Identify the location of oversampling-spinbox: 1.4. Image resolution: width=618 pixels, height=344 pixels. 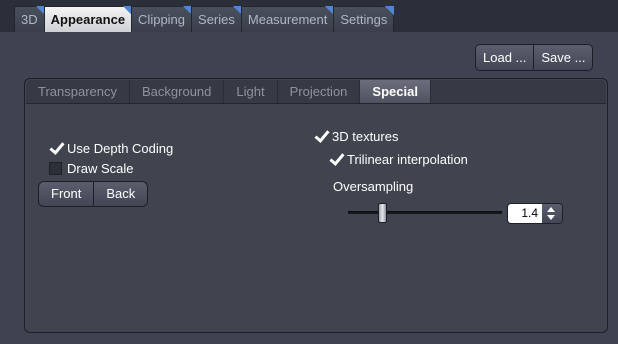
(535, 213).